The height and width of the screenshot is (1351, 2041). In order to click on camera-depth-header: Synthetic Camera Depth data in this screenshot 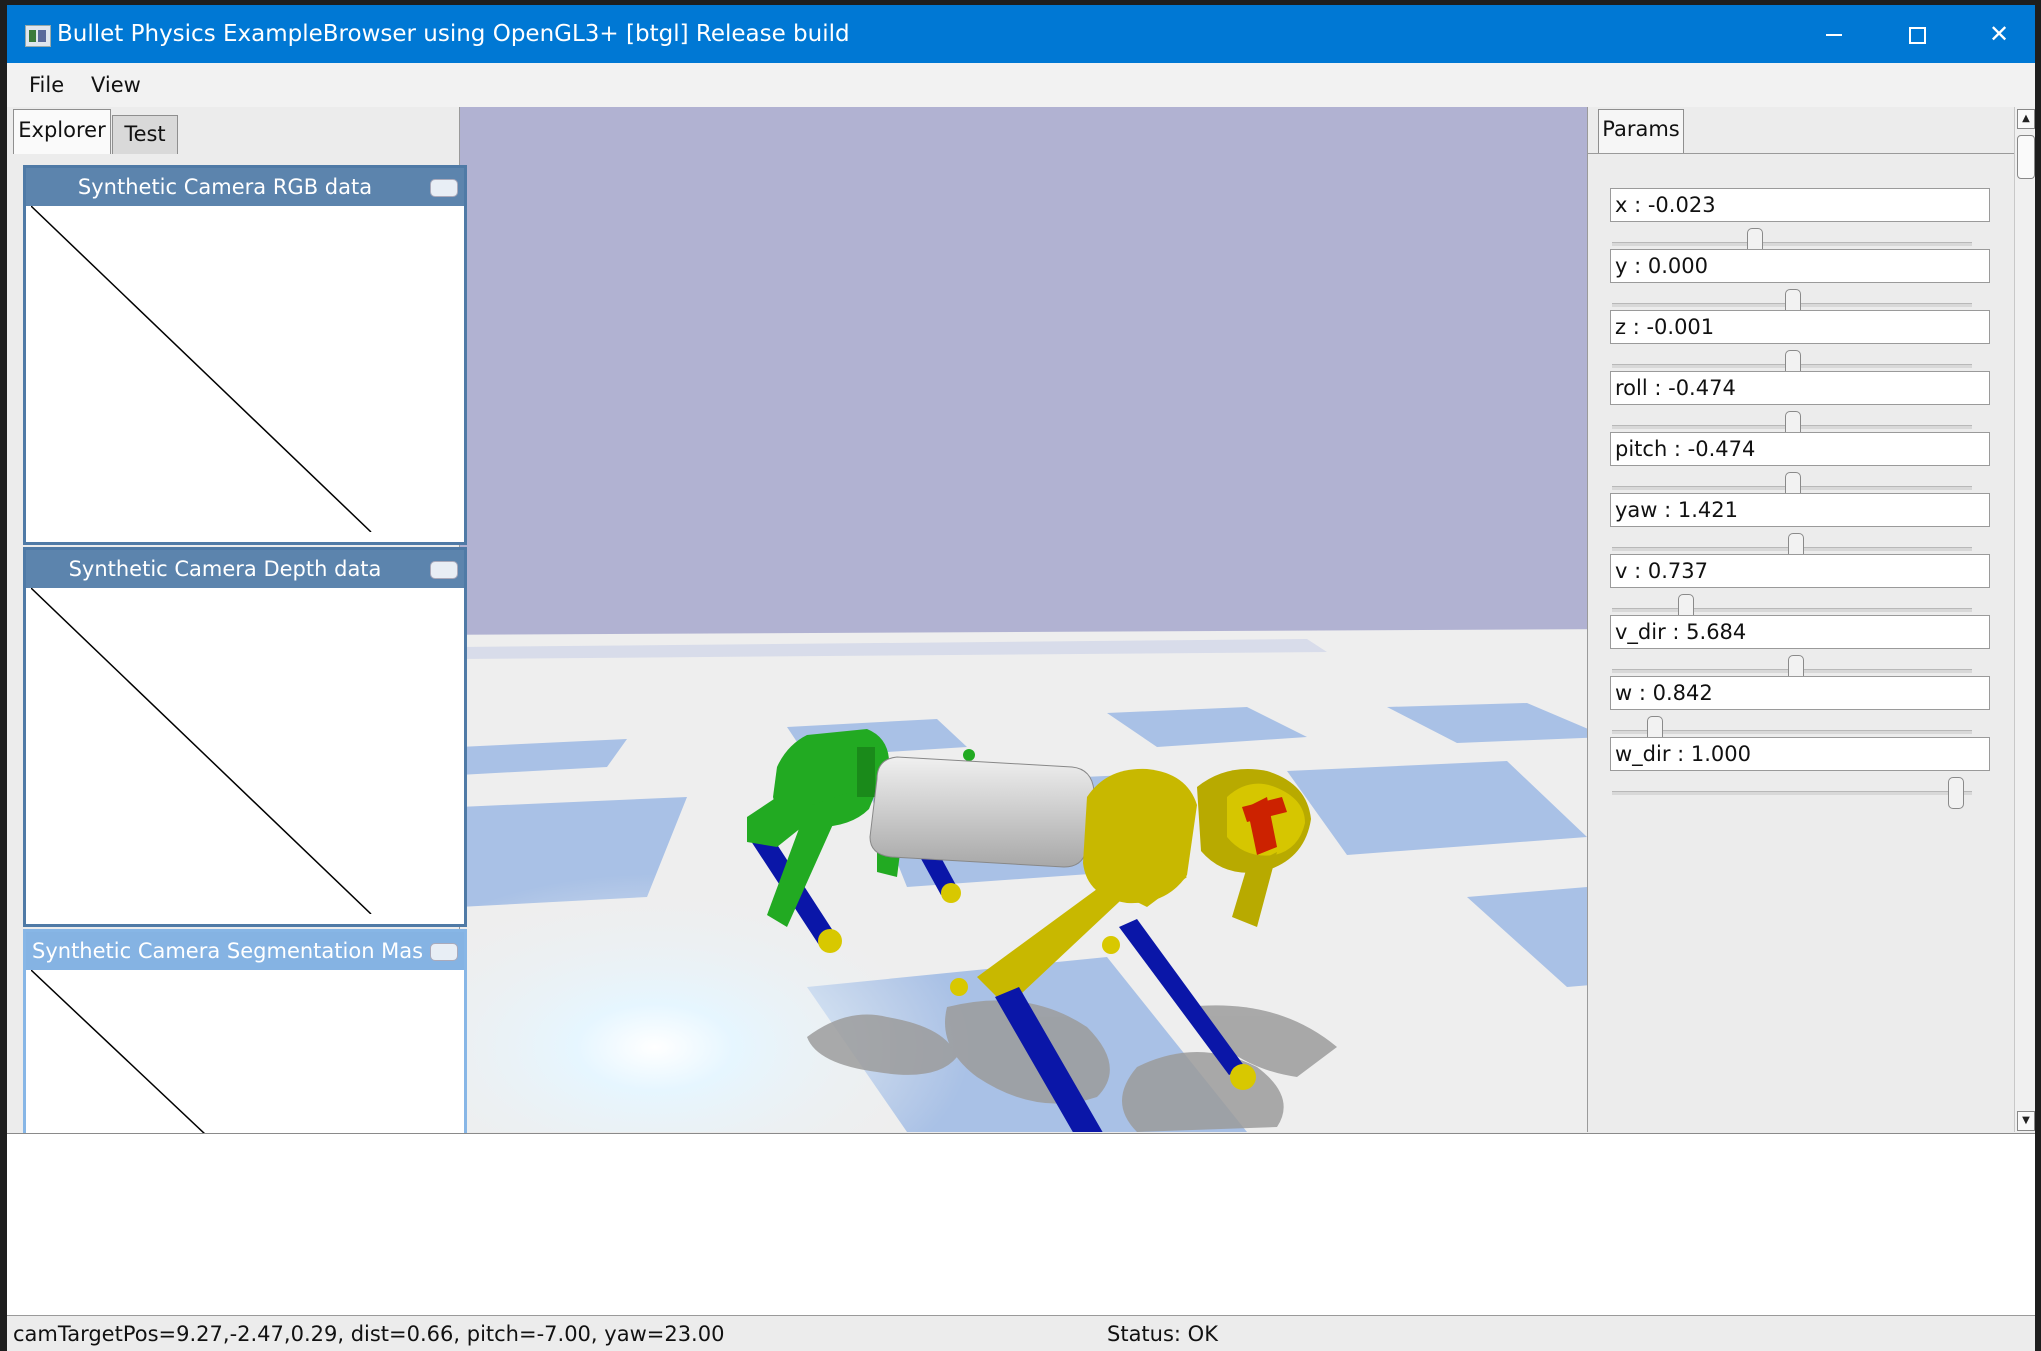, I will do `click(245, 569)`.